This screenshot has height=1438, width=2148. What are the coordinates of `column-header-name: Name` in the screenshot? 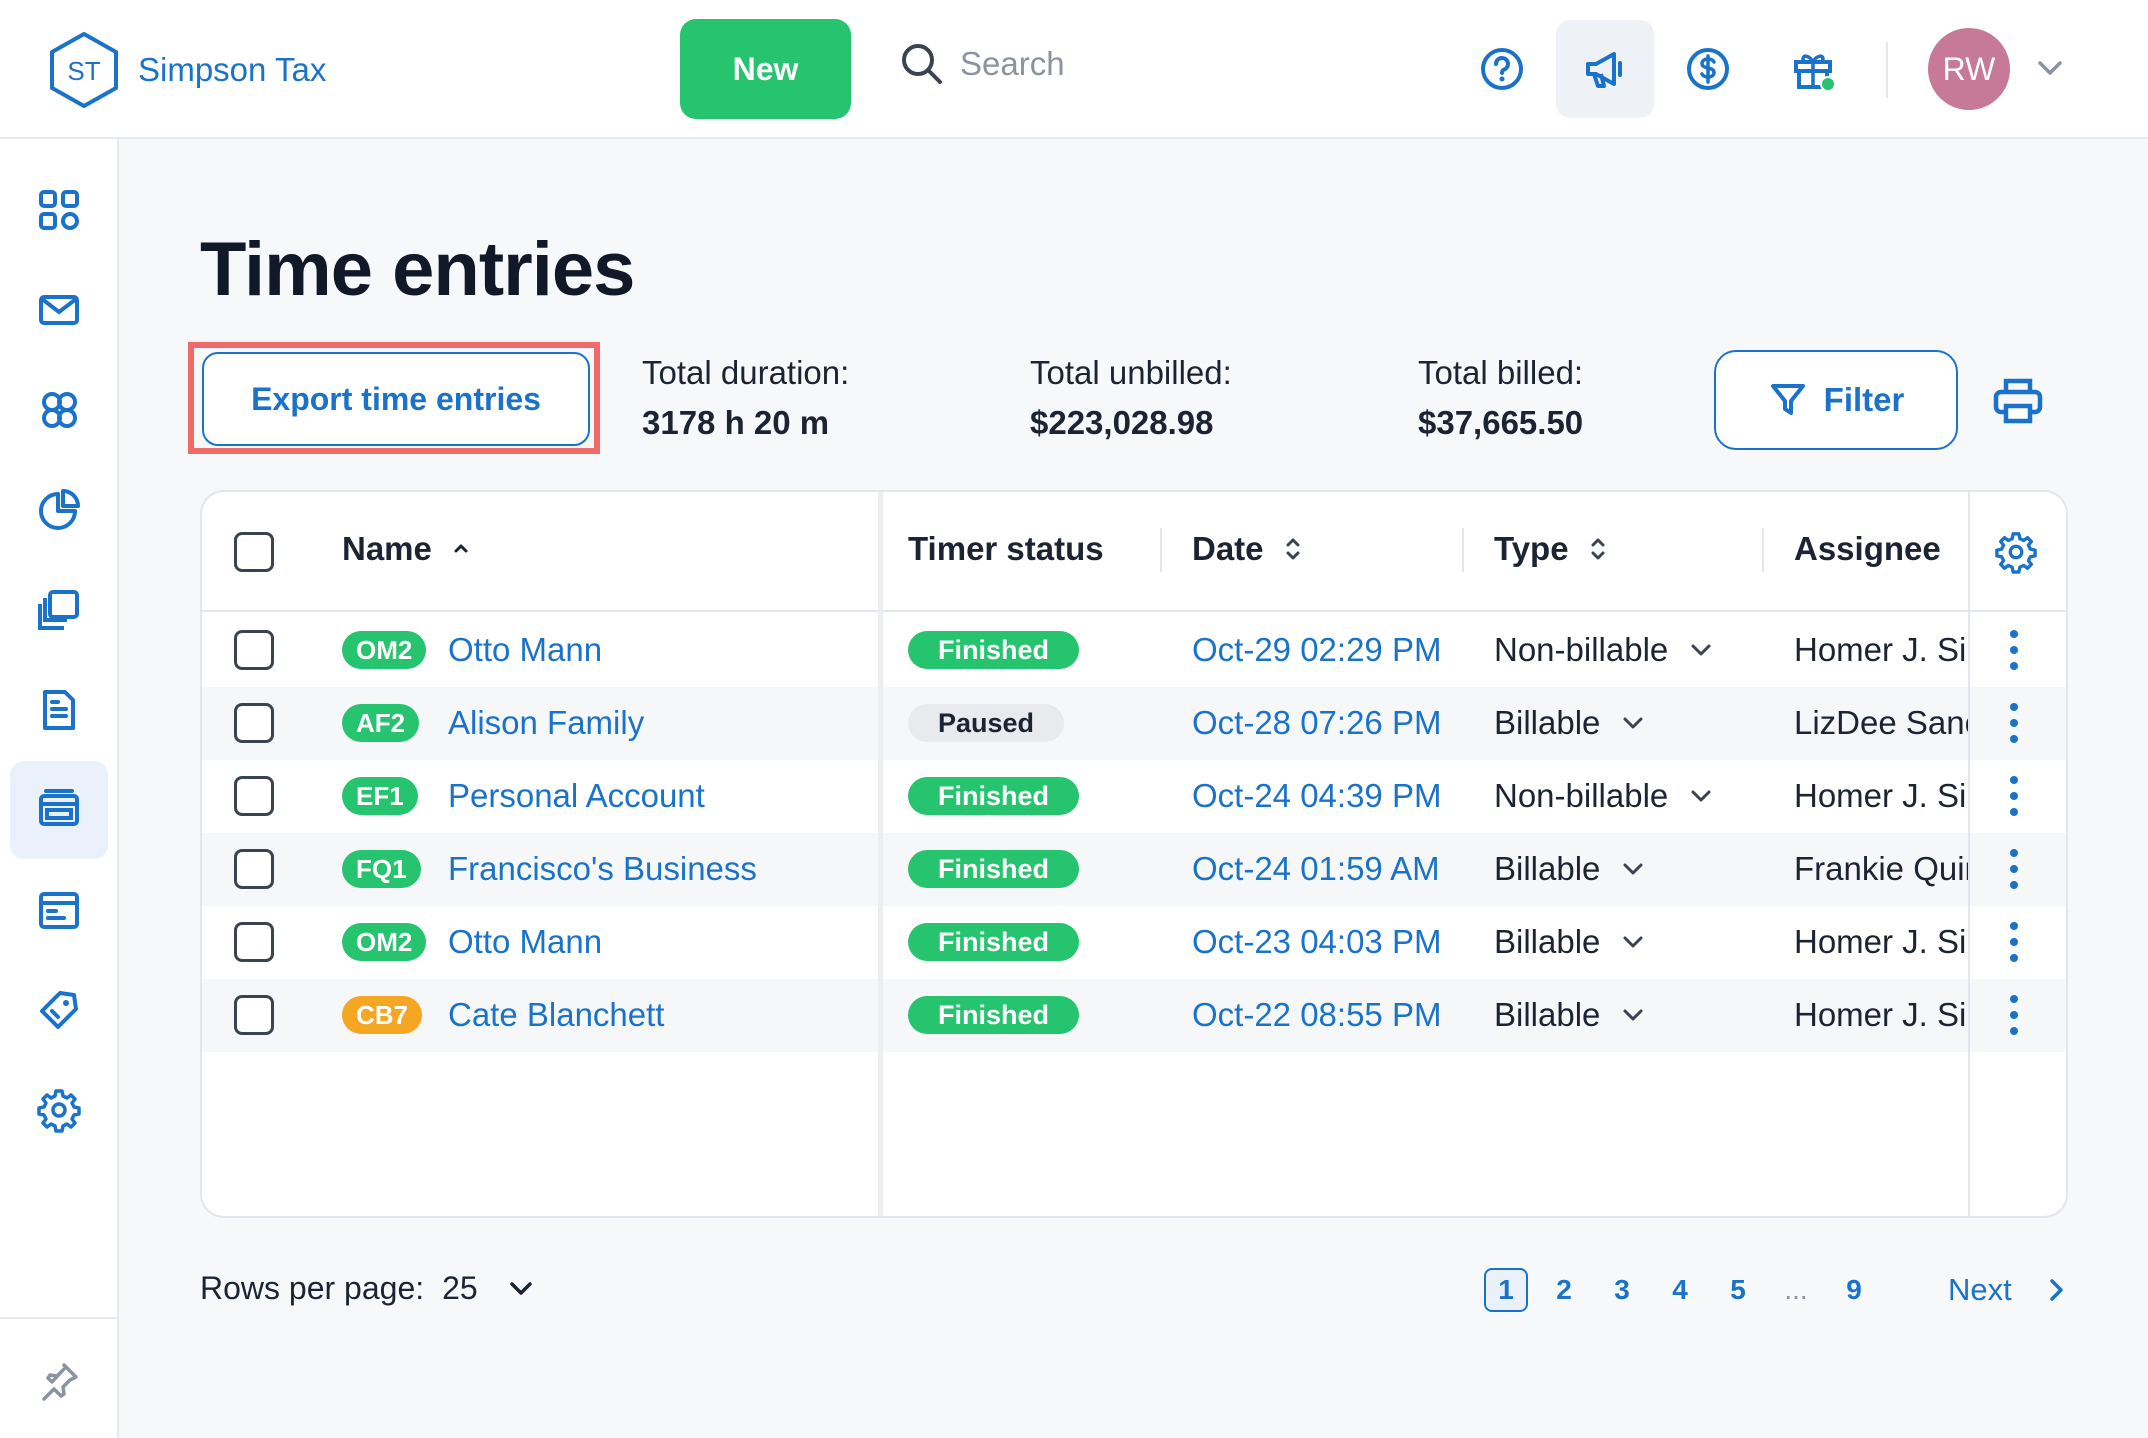 It's located at (408, 549).